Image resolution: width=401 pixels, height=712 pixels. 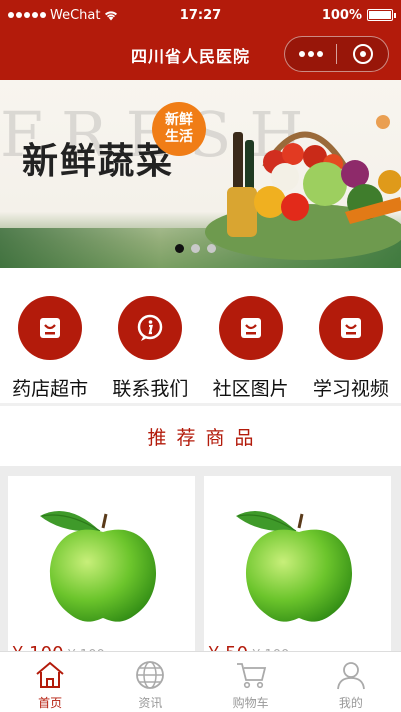 I want to click on tab-label: 购物车, so click(x=250, y=703).